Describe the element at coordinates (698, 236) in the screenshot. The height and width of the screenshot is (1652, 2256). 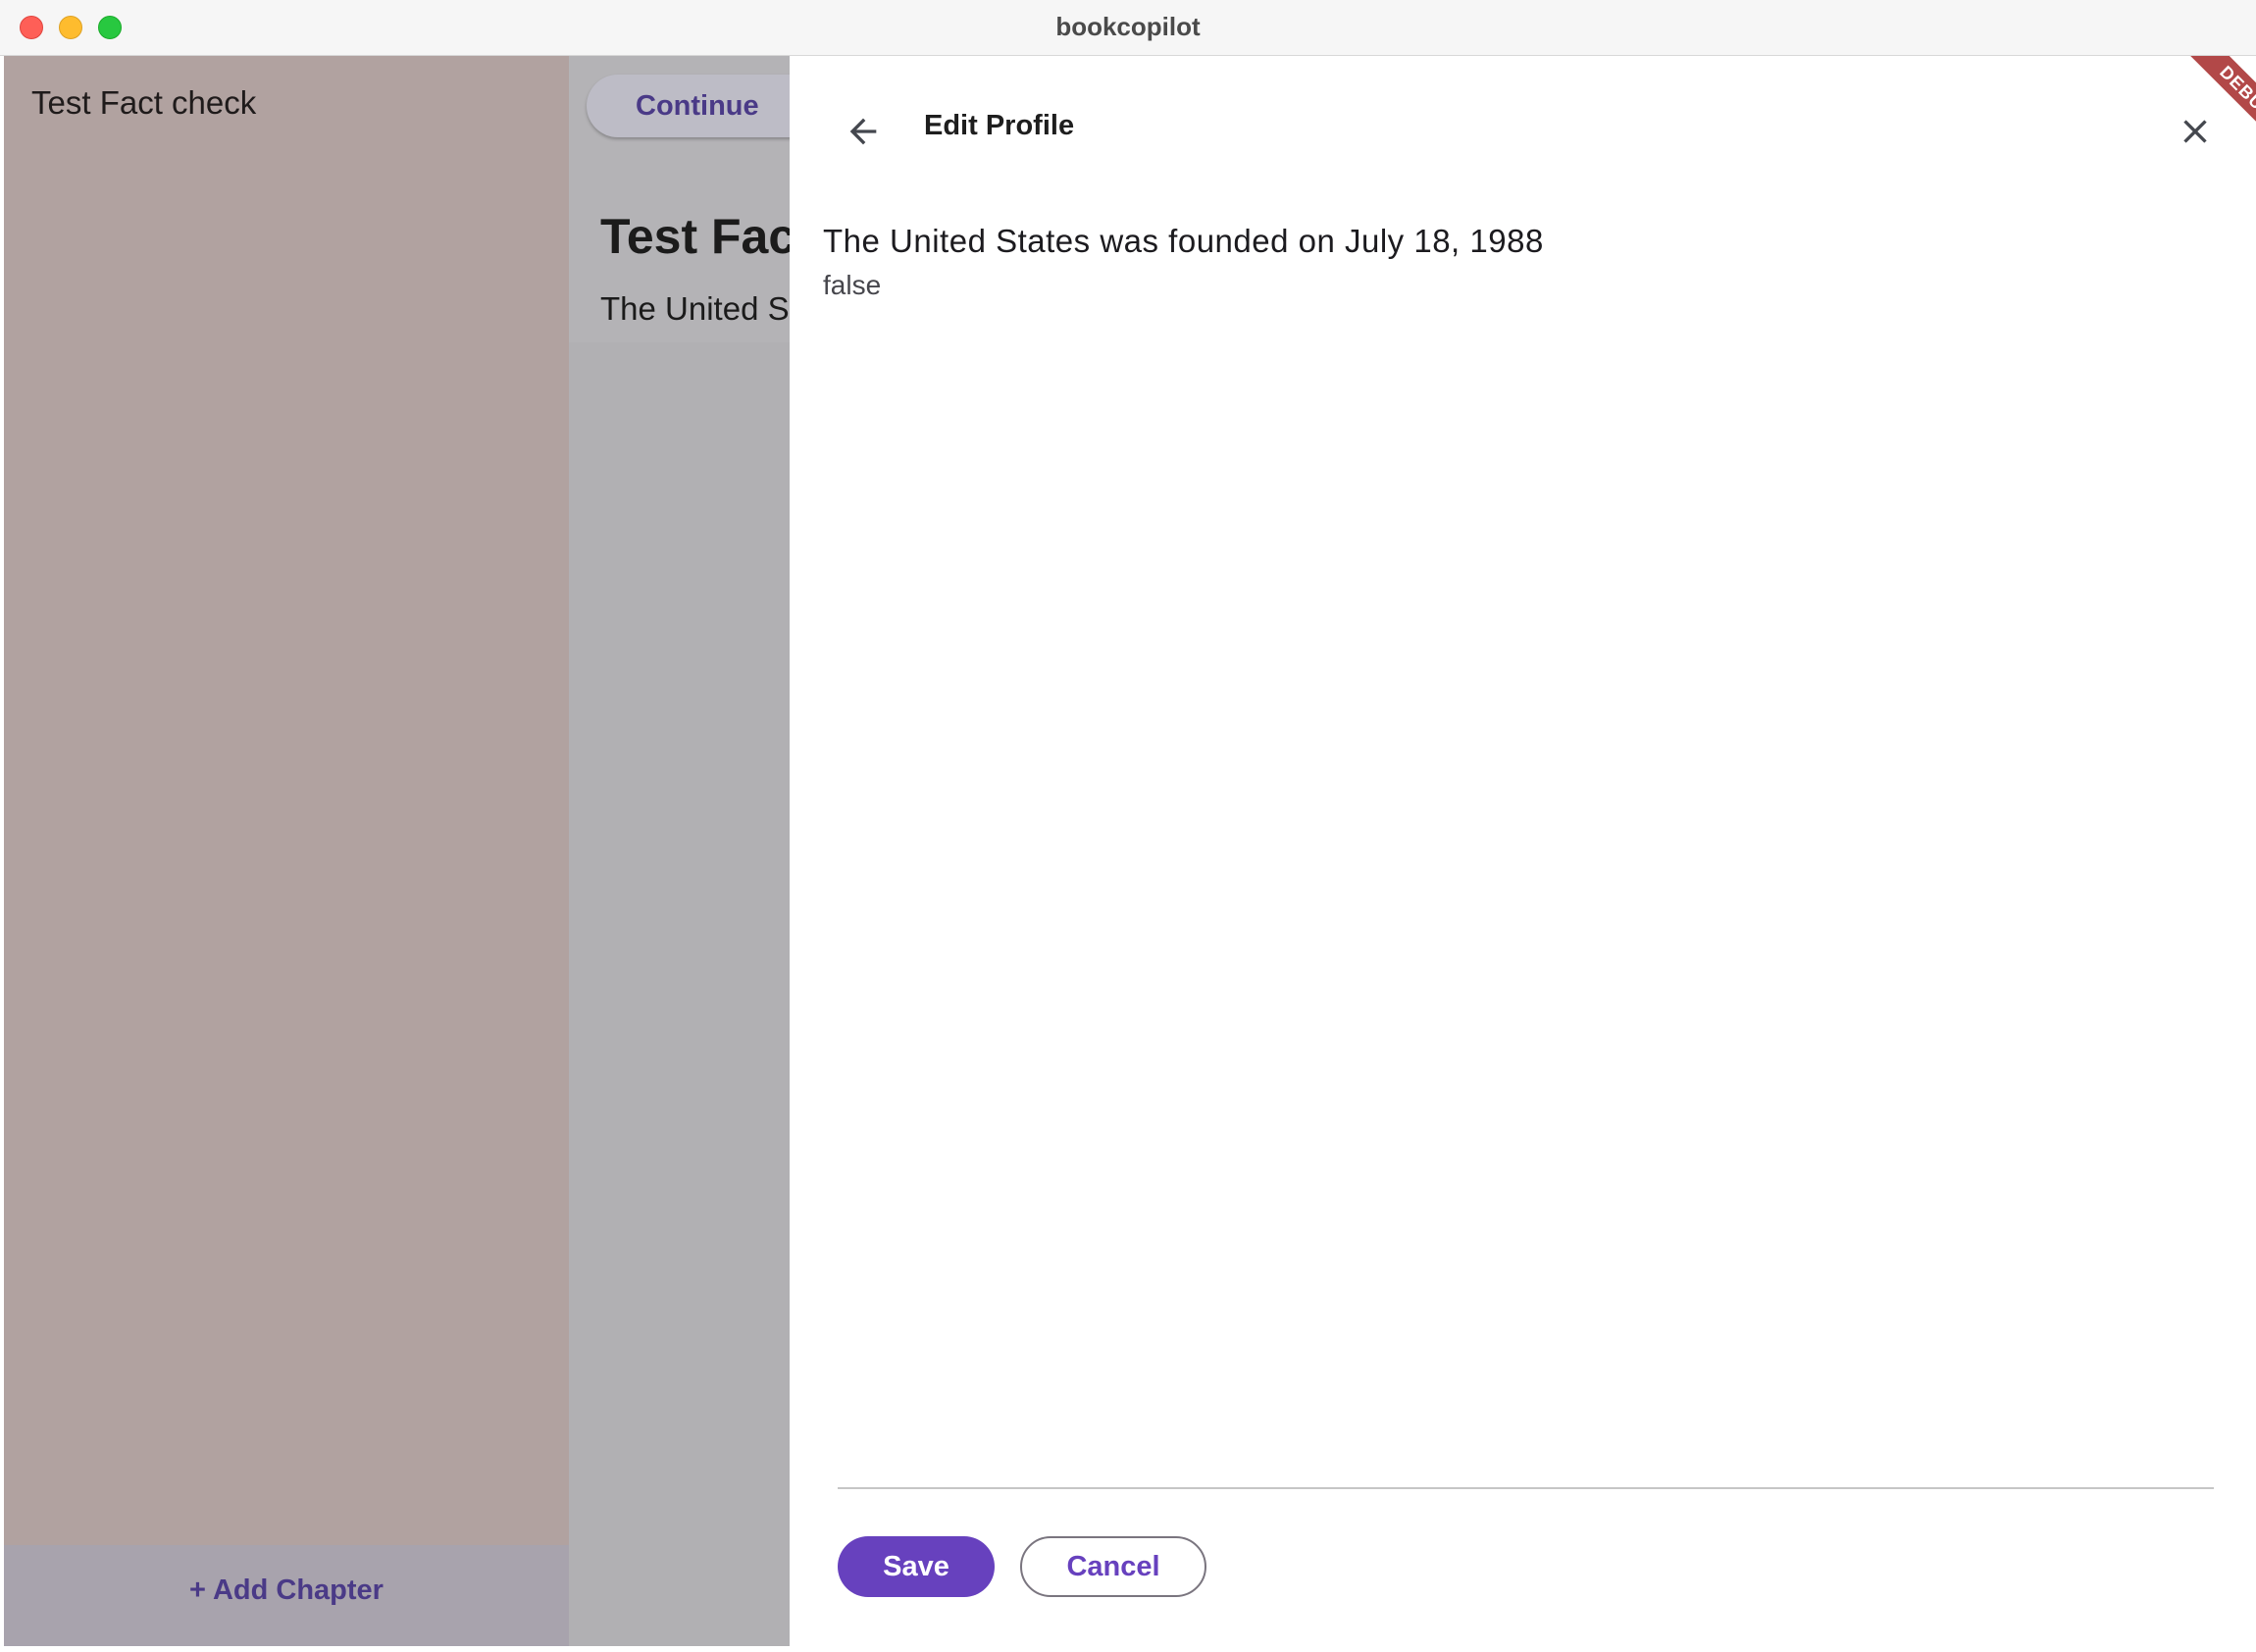
I see `chapter-heading: Test Fac` at that location.